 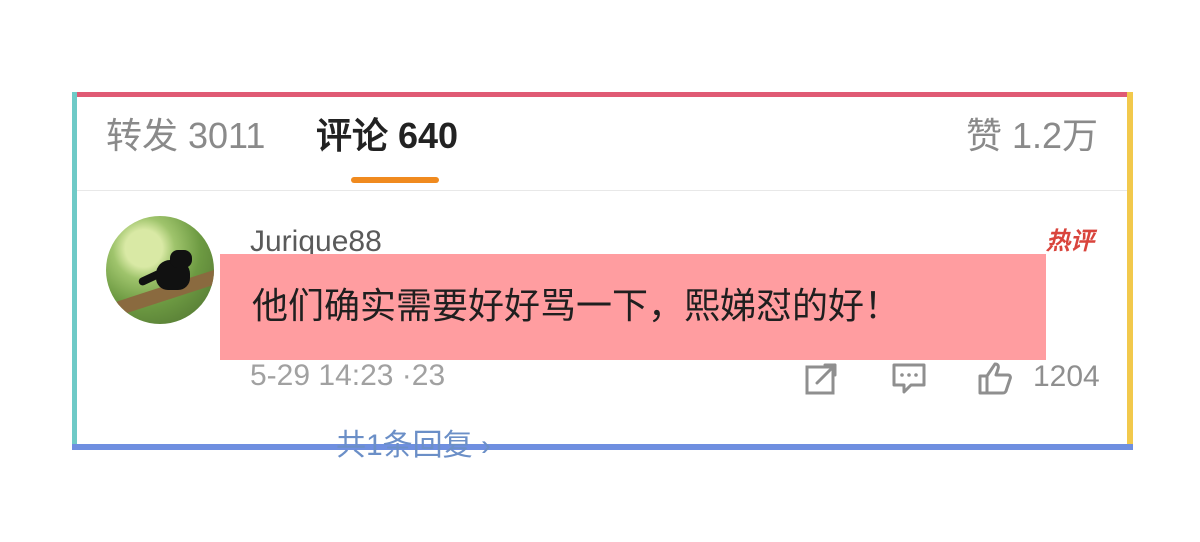 I want to click on top-border, so click(x=602, y=94).